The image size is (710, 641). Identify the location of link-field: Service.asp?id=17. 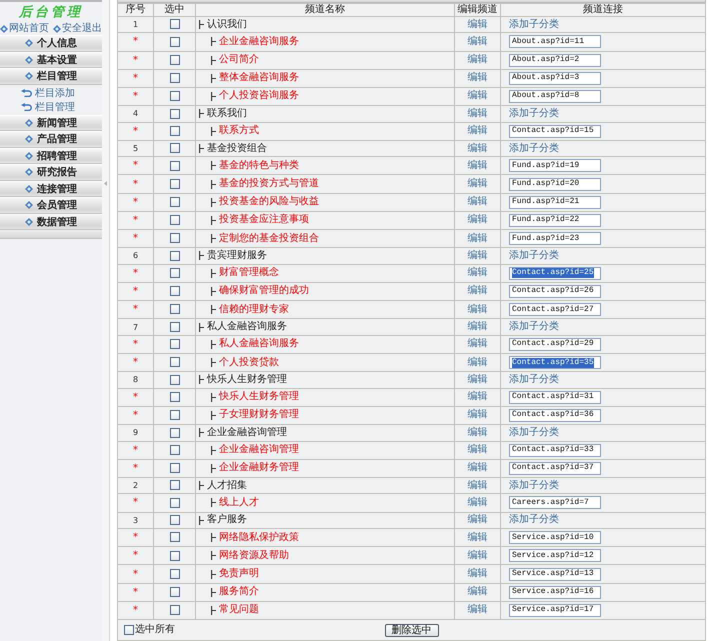
(555, 610).